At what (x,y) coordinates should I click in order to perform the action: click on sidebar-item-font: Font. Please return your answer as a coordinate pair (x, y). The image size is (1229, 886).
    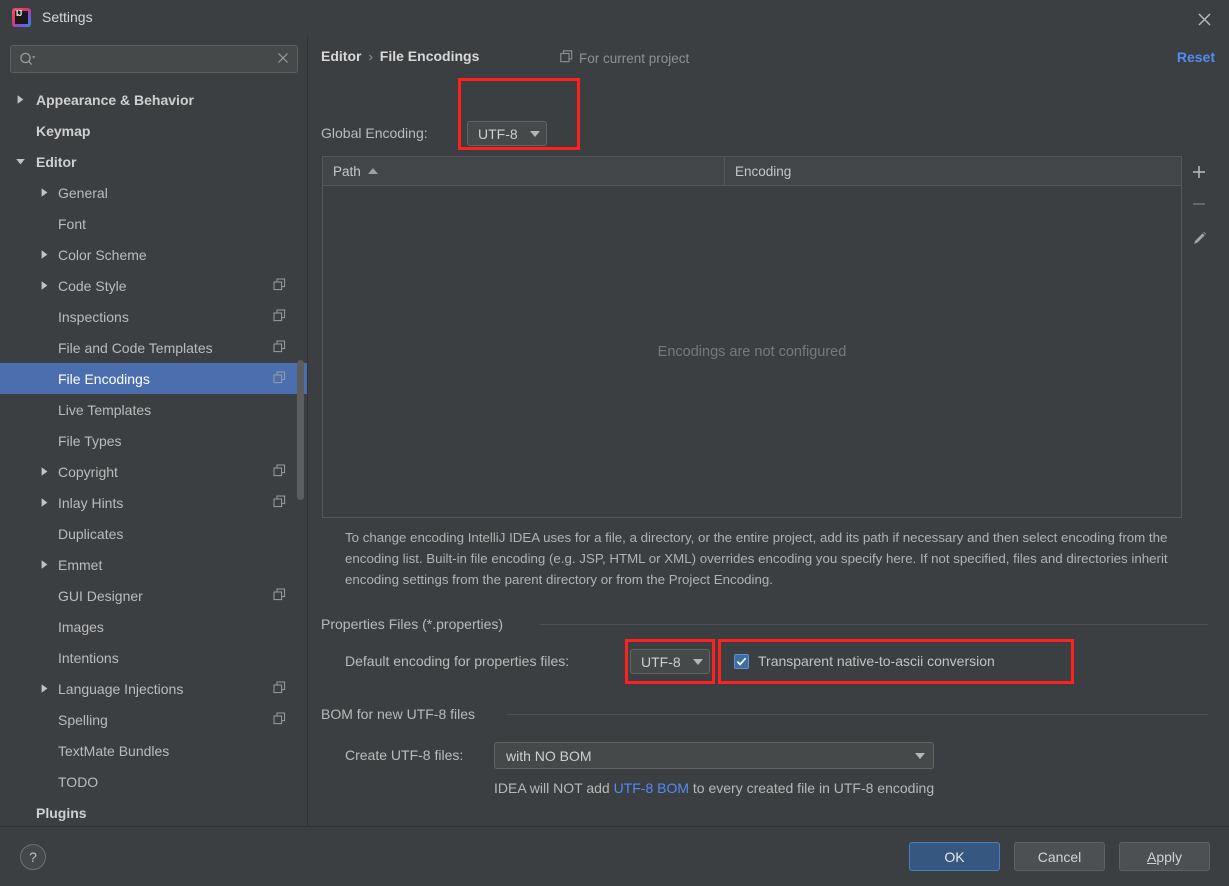
    Looking at the image, I should click on (153, 223).